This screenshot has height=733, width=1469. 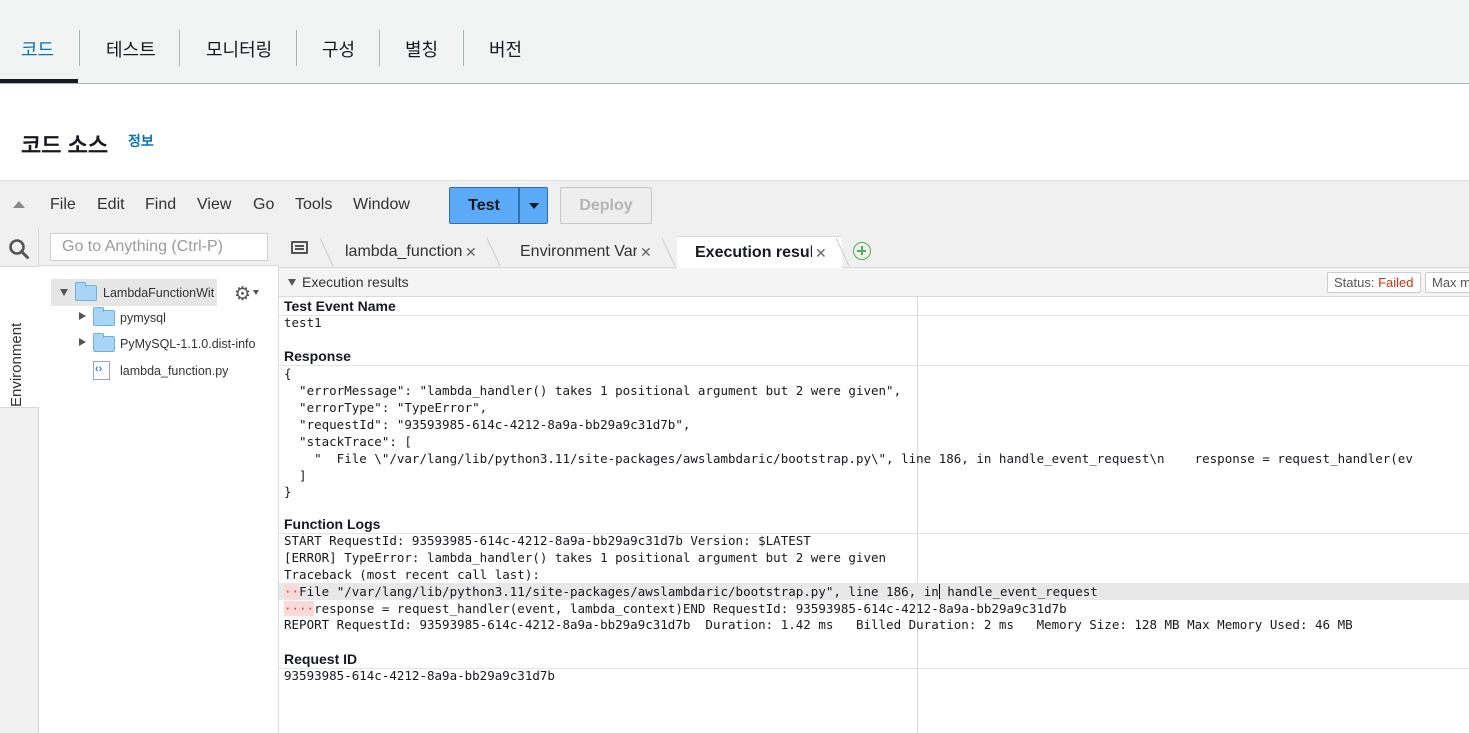 I want to click on left-side-strip: Environment, so click(x=19, y=480).